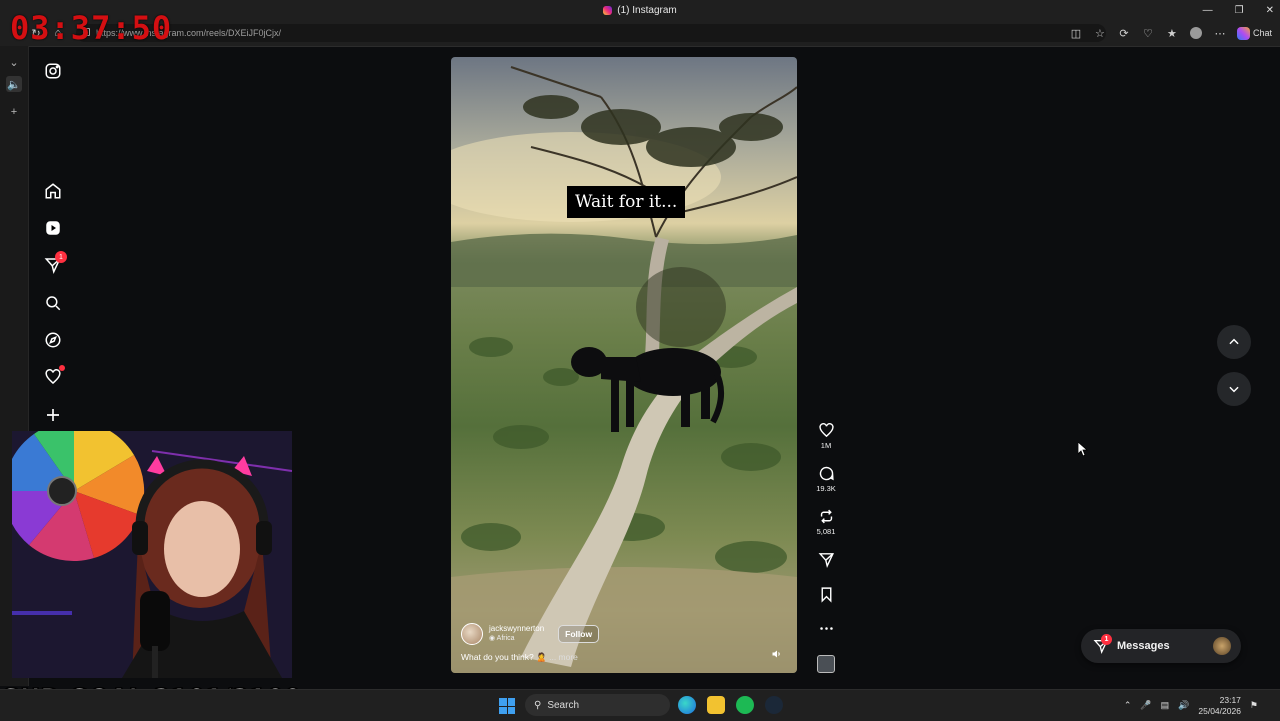 The height and width of the screenshot is (721, 1280). I want to click on system-tray: ⌃ 🎤 ▤ 🔊 23:17 25/04/2026 ⚑, so click(1191, 705).